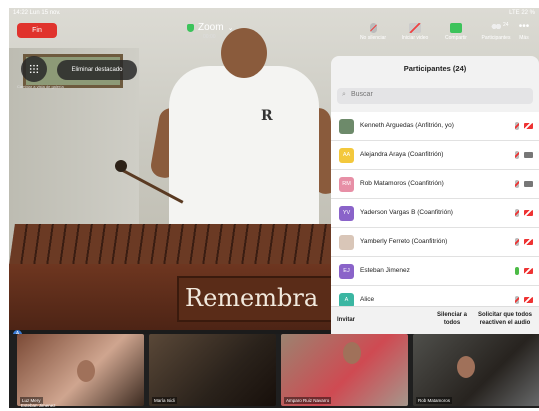  Describe the element at coordinates (244, 53) in the screenshot. I see `person-head` at that location.